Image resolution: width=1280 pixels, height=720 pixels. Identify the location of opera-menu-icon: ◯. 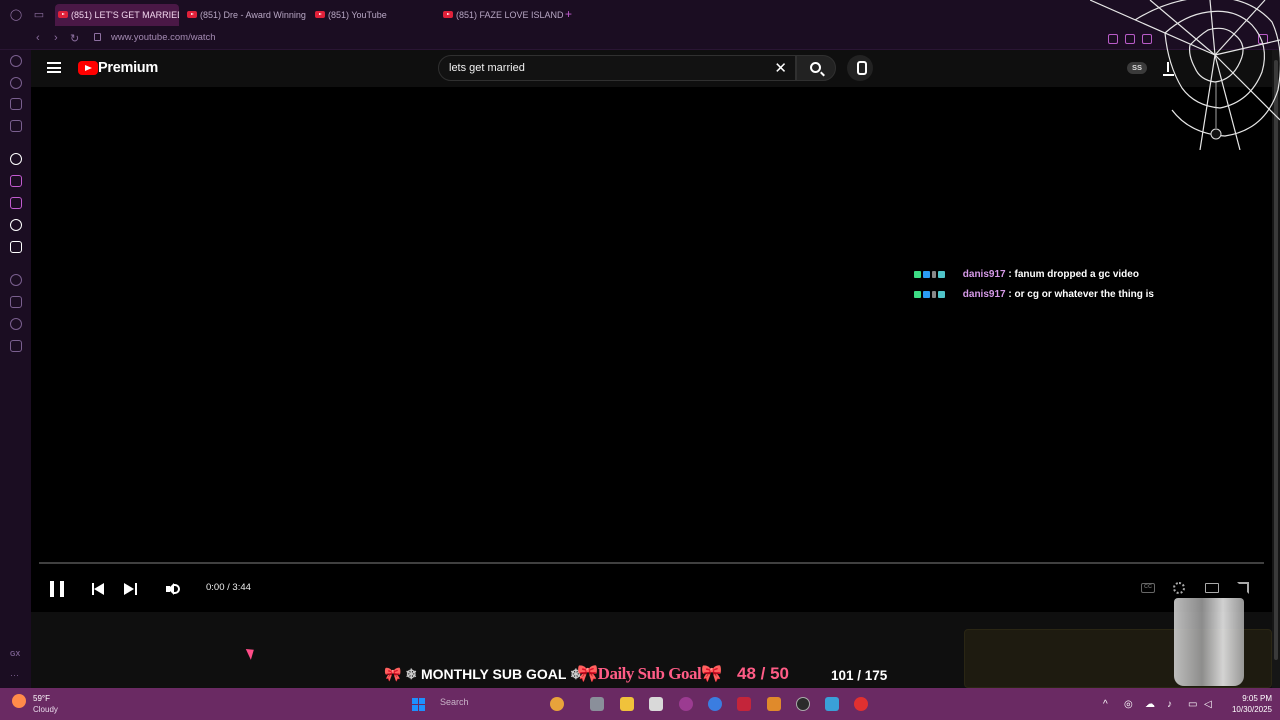
(16, 15).